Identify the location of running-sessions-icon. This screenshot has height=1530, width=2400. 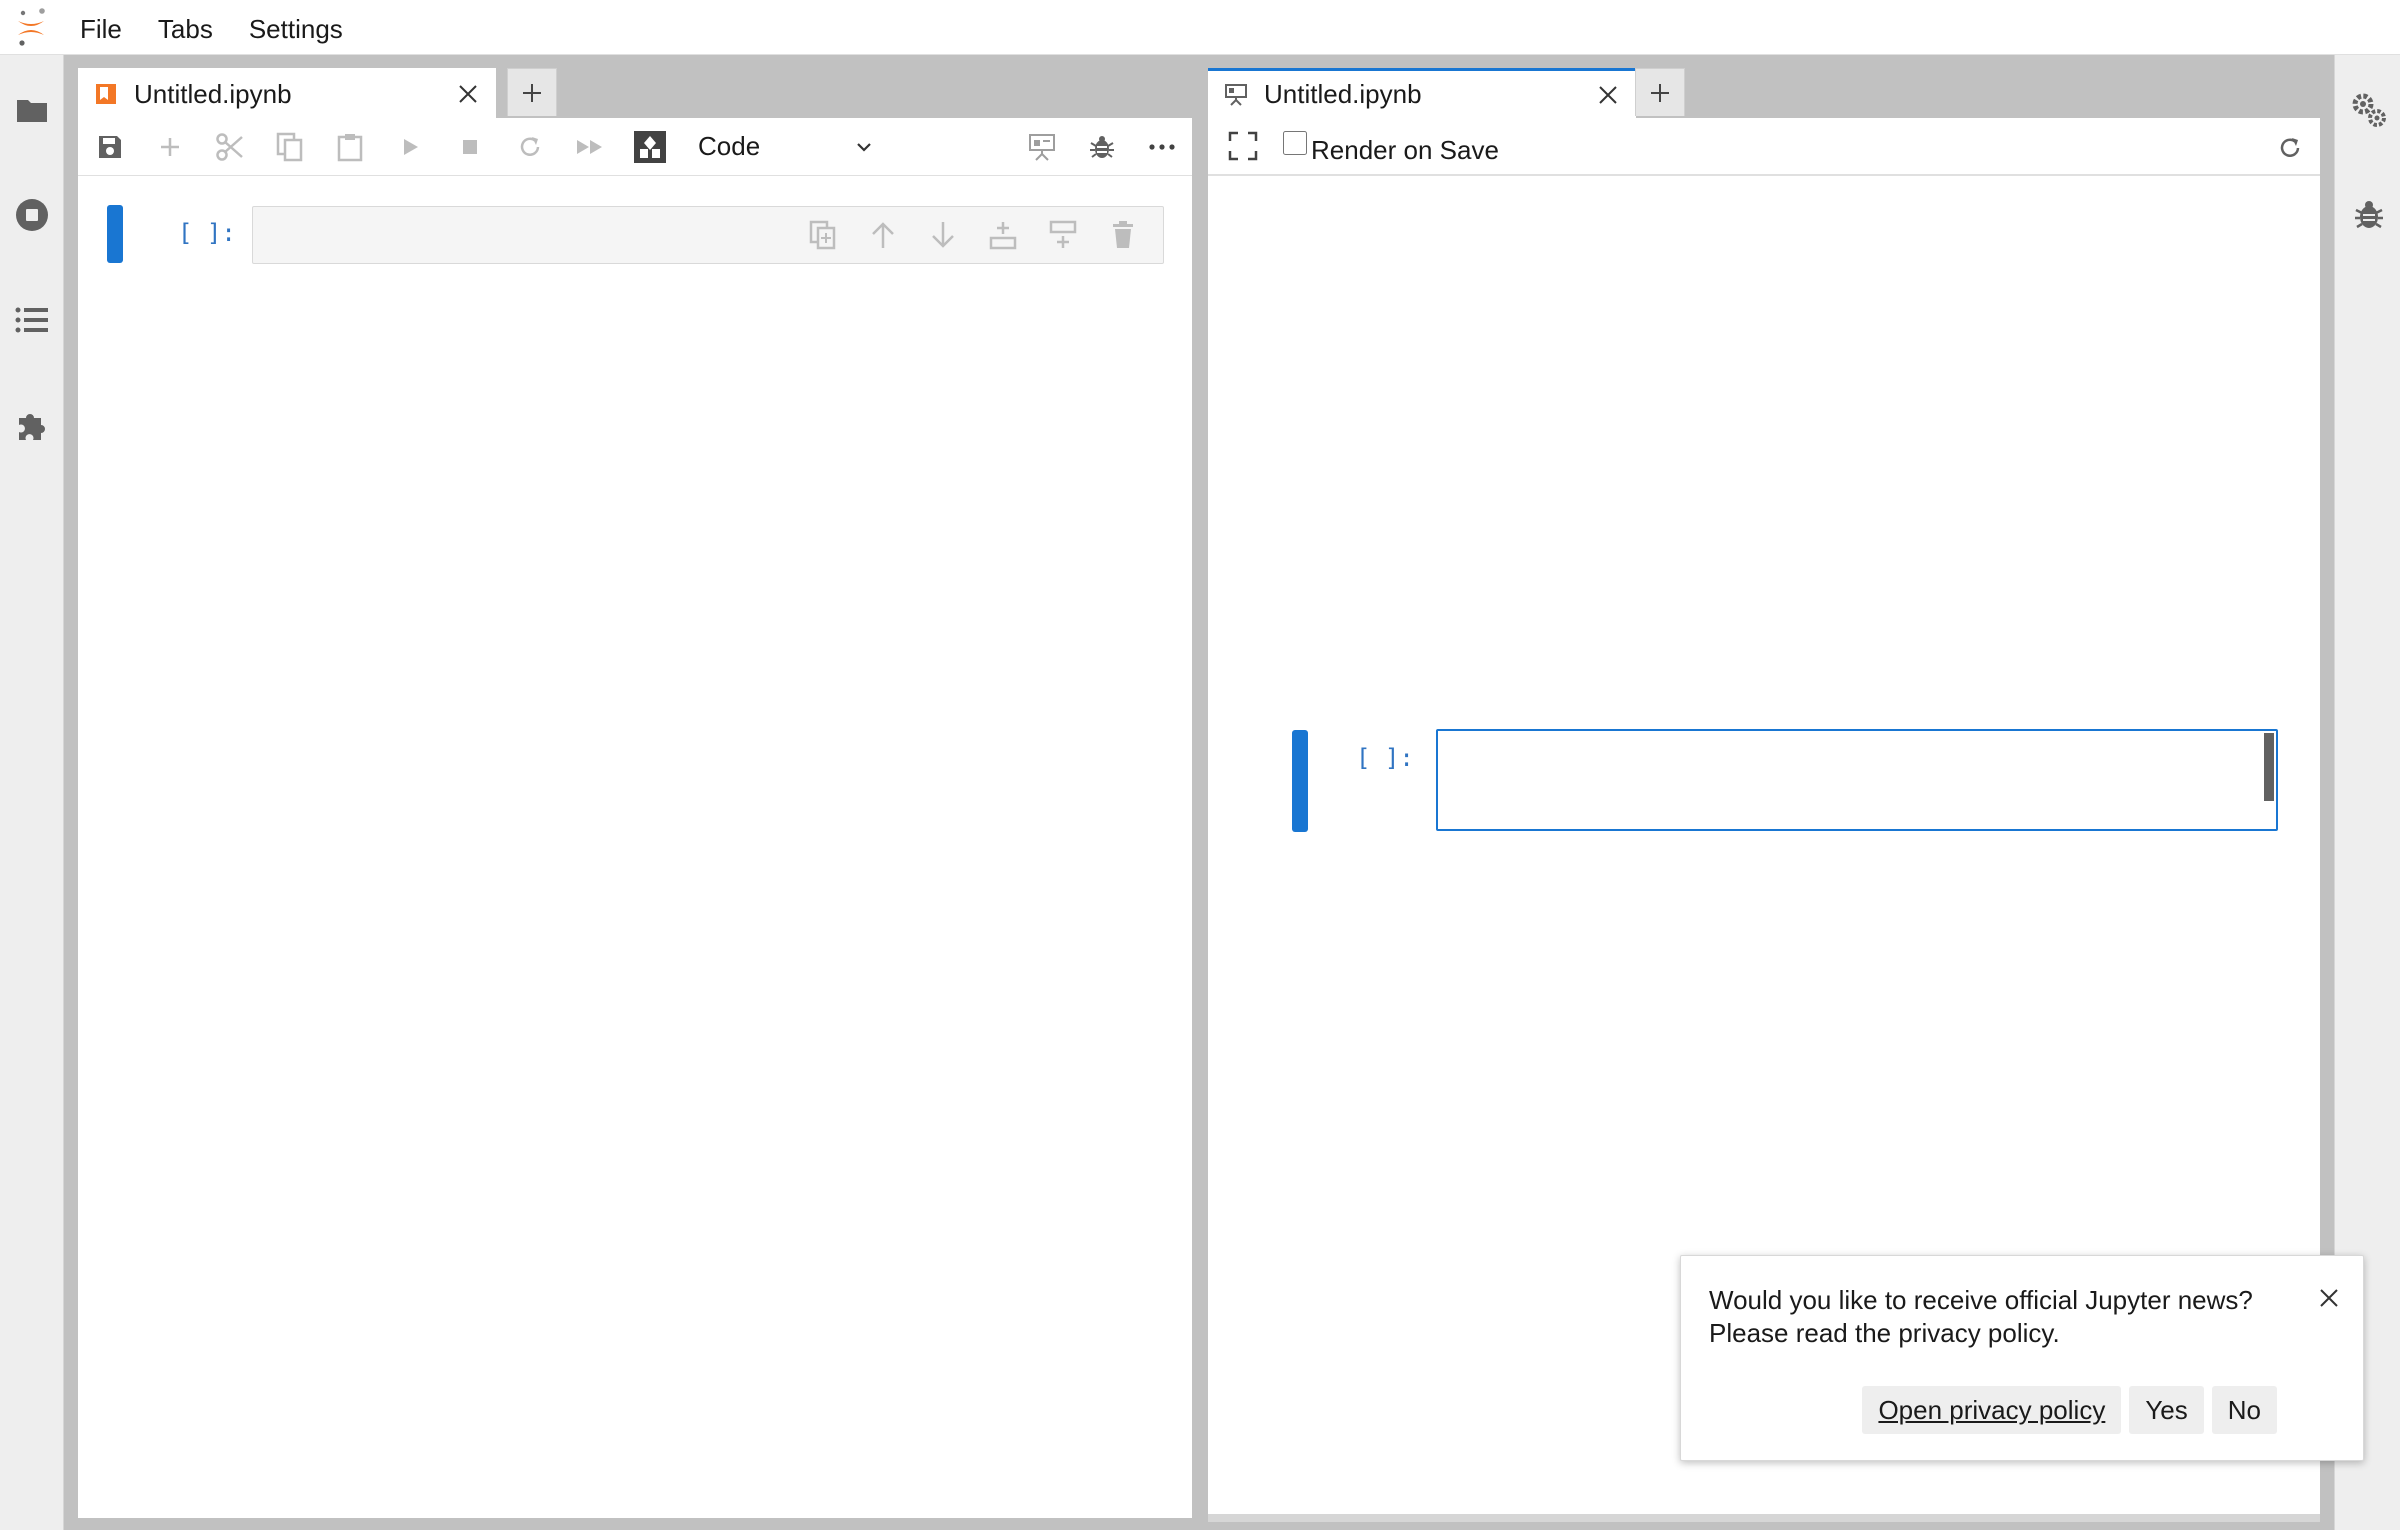
(32, 215).